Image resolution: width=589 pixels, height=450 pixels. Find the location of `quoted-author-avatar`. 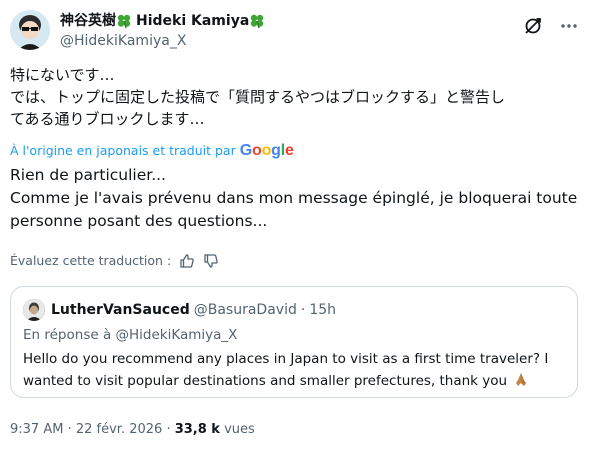

quoted-author-avatar is located at coordinates (34, 310).